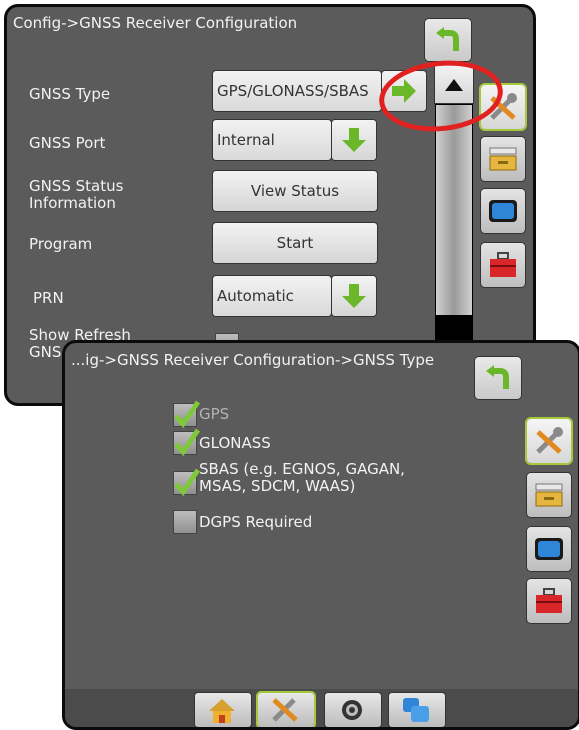  Describe the element at coordinates (214, 414) in the screenshot. I see `gps-label: GPS` at that location.